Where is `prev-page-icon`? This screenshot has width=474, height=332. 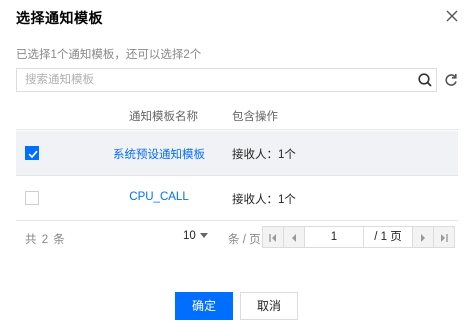
prev-page-icon is located at coordinates (294, 238).